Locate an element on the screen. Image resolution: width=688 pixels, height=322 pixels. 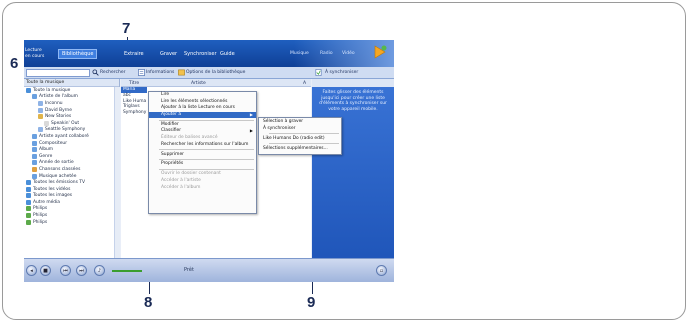
column-extra: A is located at coordinates (304, 83).